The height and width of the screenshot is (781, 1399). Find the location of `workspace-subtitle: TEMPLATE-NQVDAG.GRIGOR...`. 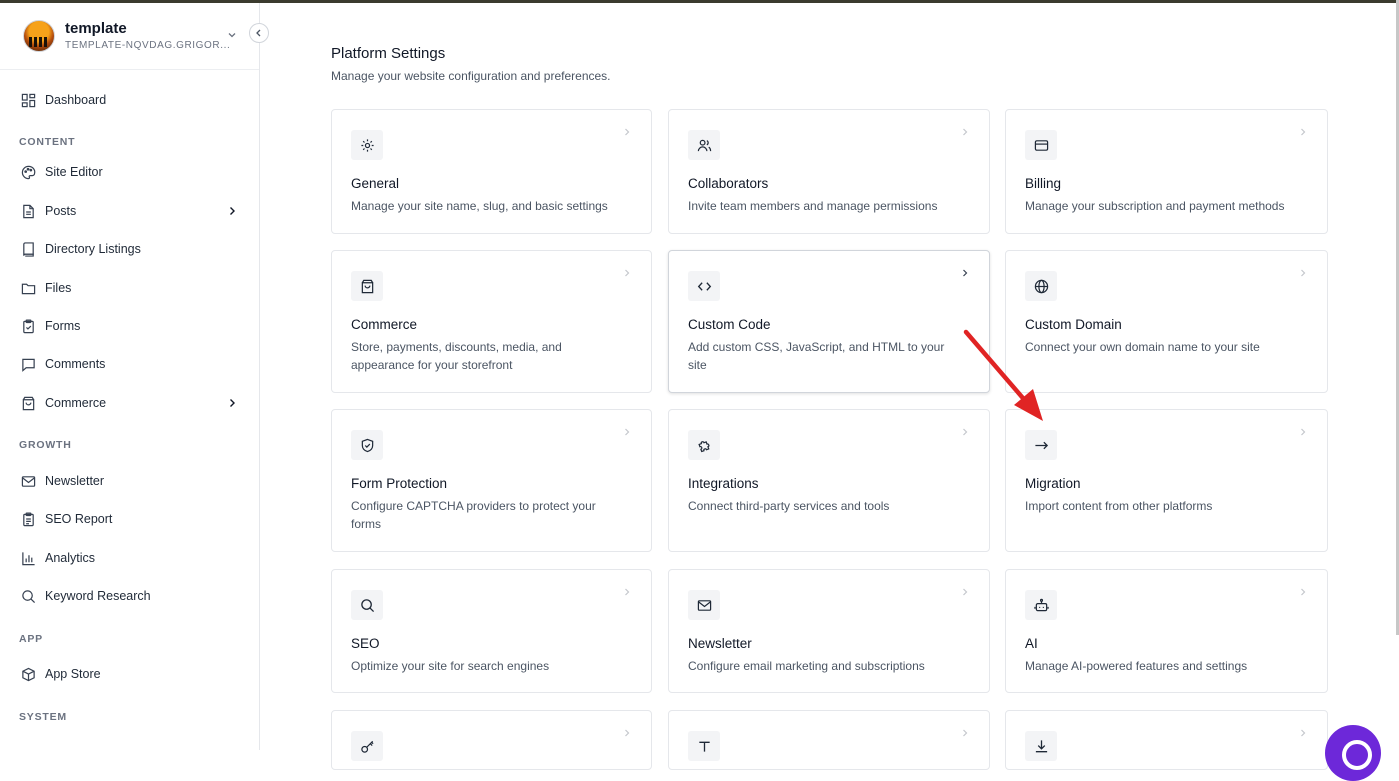

workspace-subtitle: TEMPLATE-NQVDAG.GRIGOR... is located at coordinates (148, 45).